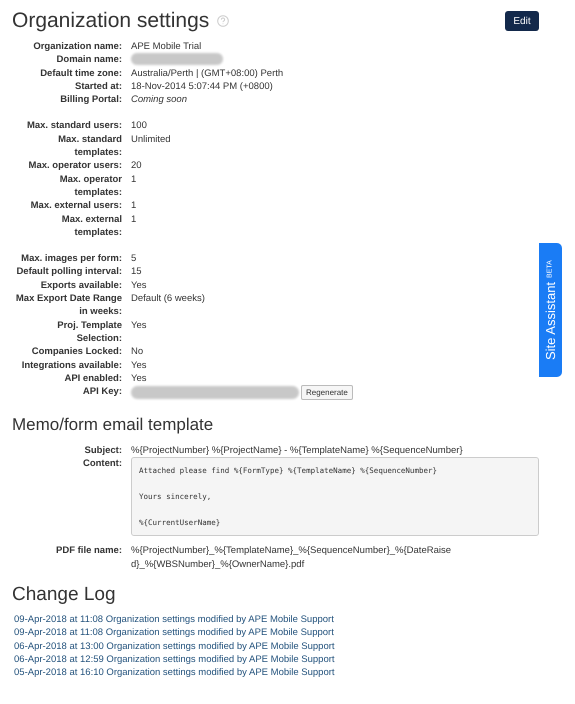 This screenshot has height=704, width=575. Describe the element at coordinates (92, 379) in the screenshot. I see `setting-label: API enabled:` at that location.